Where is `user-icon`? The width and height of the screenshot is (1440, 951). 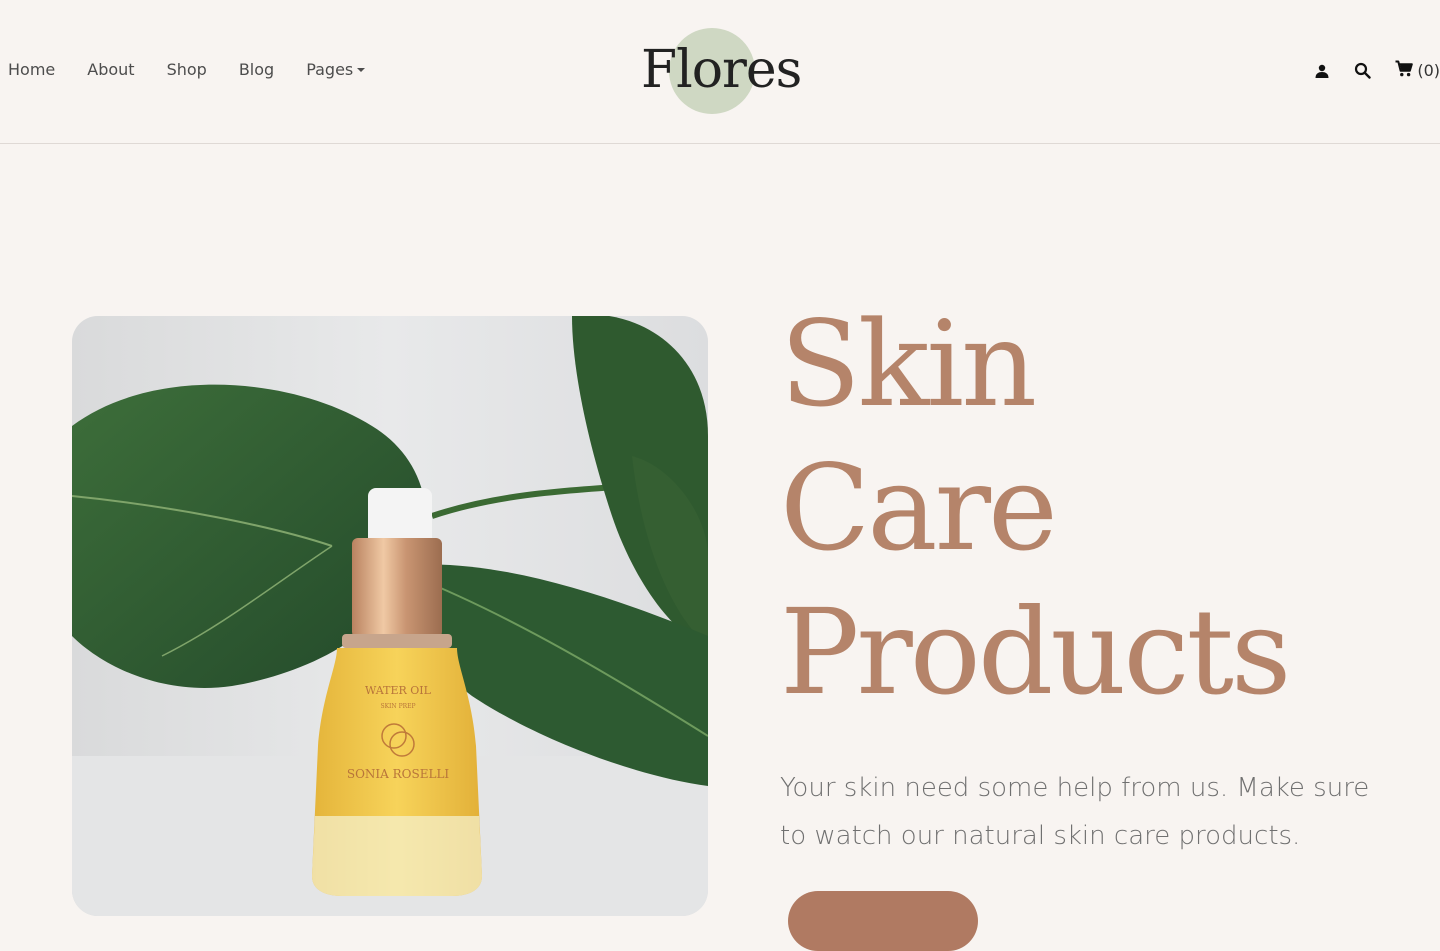
user-icon is located at coordinates (1322, 71).